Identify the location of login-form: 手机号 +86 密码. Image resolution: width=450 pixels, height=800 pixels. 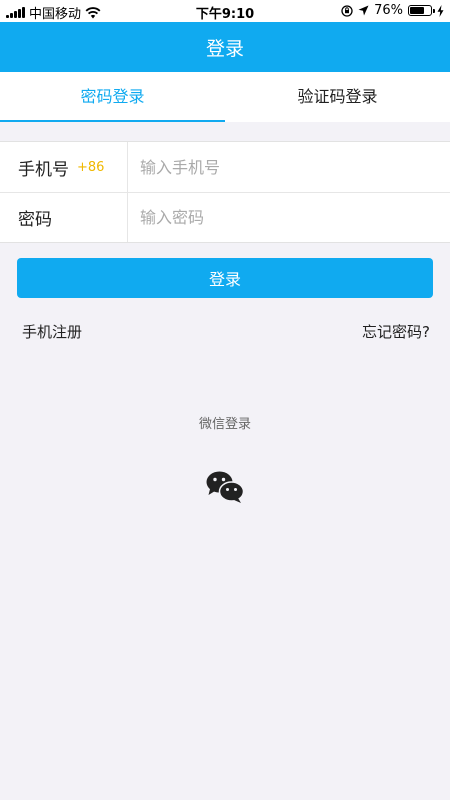
(225, 192).